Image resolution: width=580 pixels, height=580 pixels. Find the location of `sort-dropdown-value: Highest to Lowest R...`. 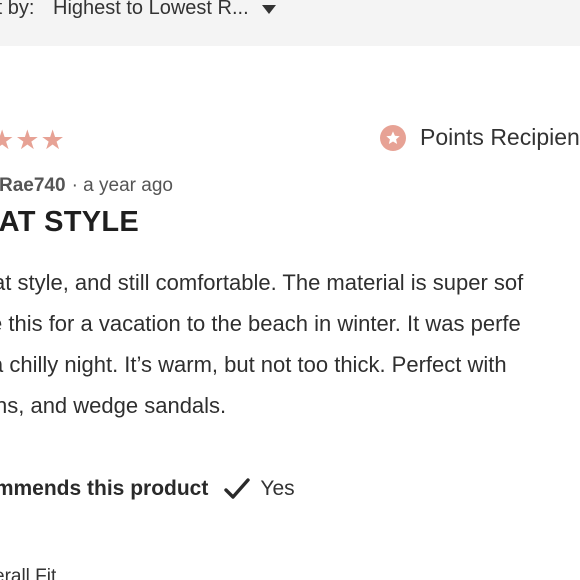

sort-dropdown-value: Highest to Lowest R... is located at coordinates (151, 10).